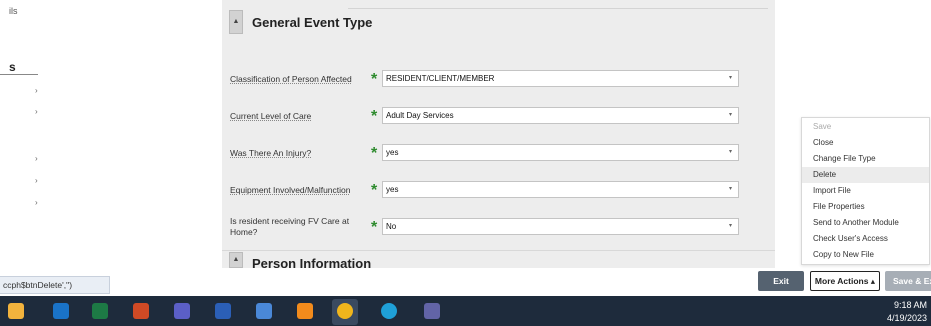  I want to click on status-bar-url: ccph$btnDelete',''), so click(55, 285).